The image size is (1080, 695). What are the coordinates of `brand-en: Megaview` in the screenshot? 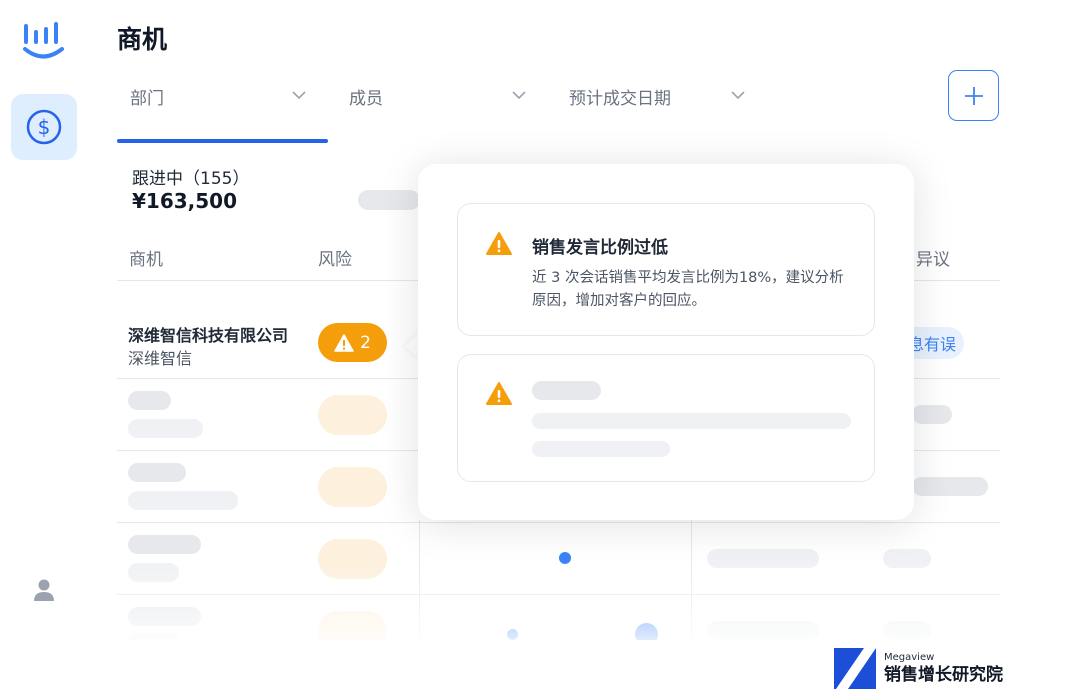 It's located at (909, 657).